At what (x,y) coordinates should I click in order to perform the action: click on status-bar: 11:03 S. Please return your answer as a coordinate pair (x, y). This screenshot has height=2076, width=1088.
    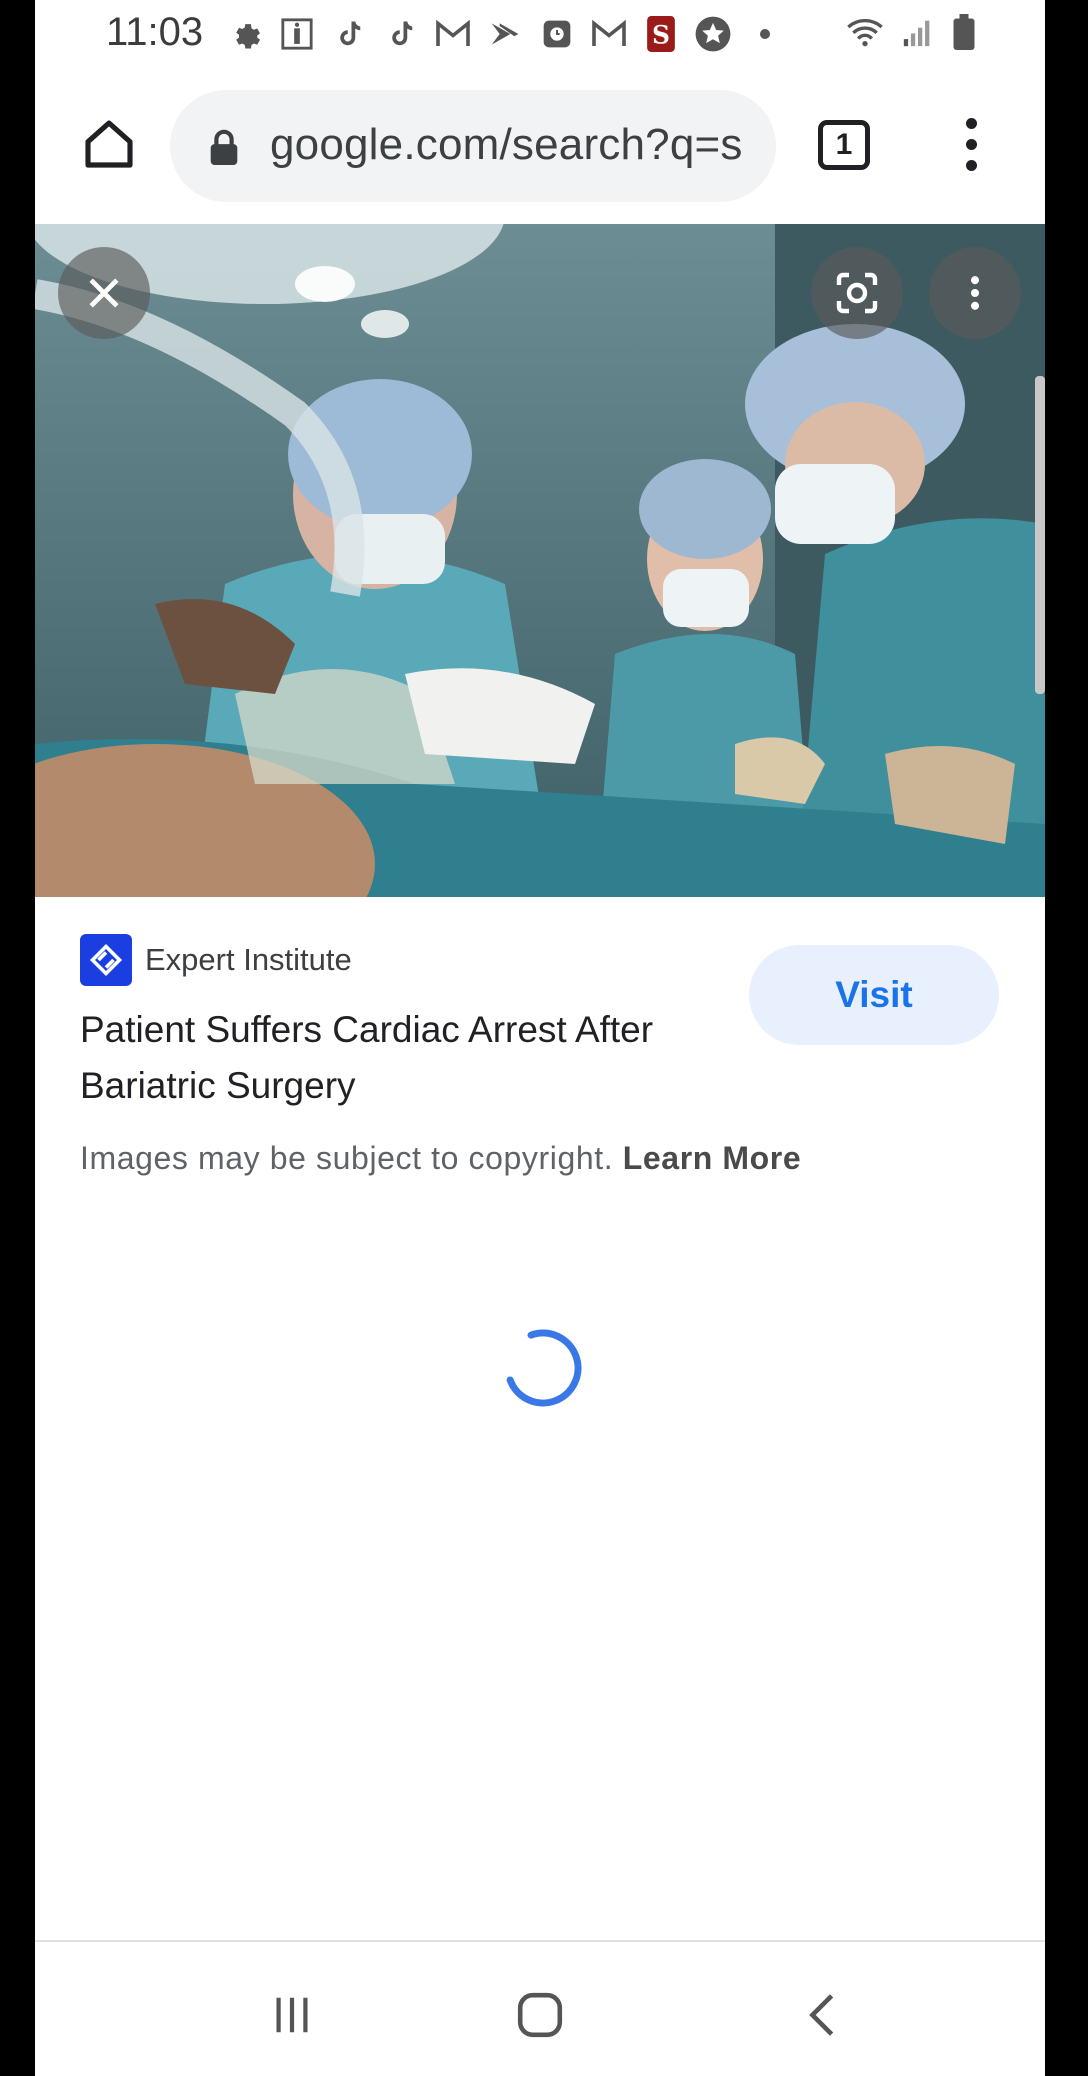
    Looking at the image, I should click on (540, 34).